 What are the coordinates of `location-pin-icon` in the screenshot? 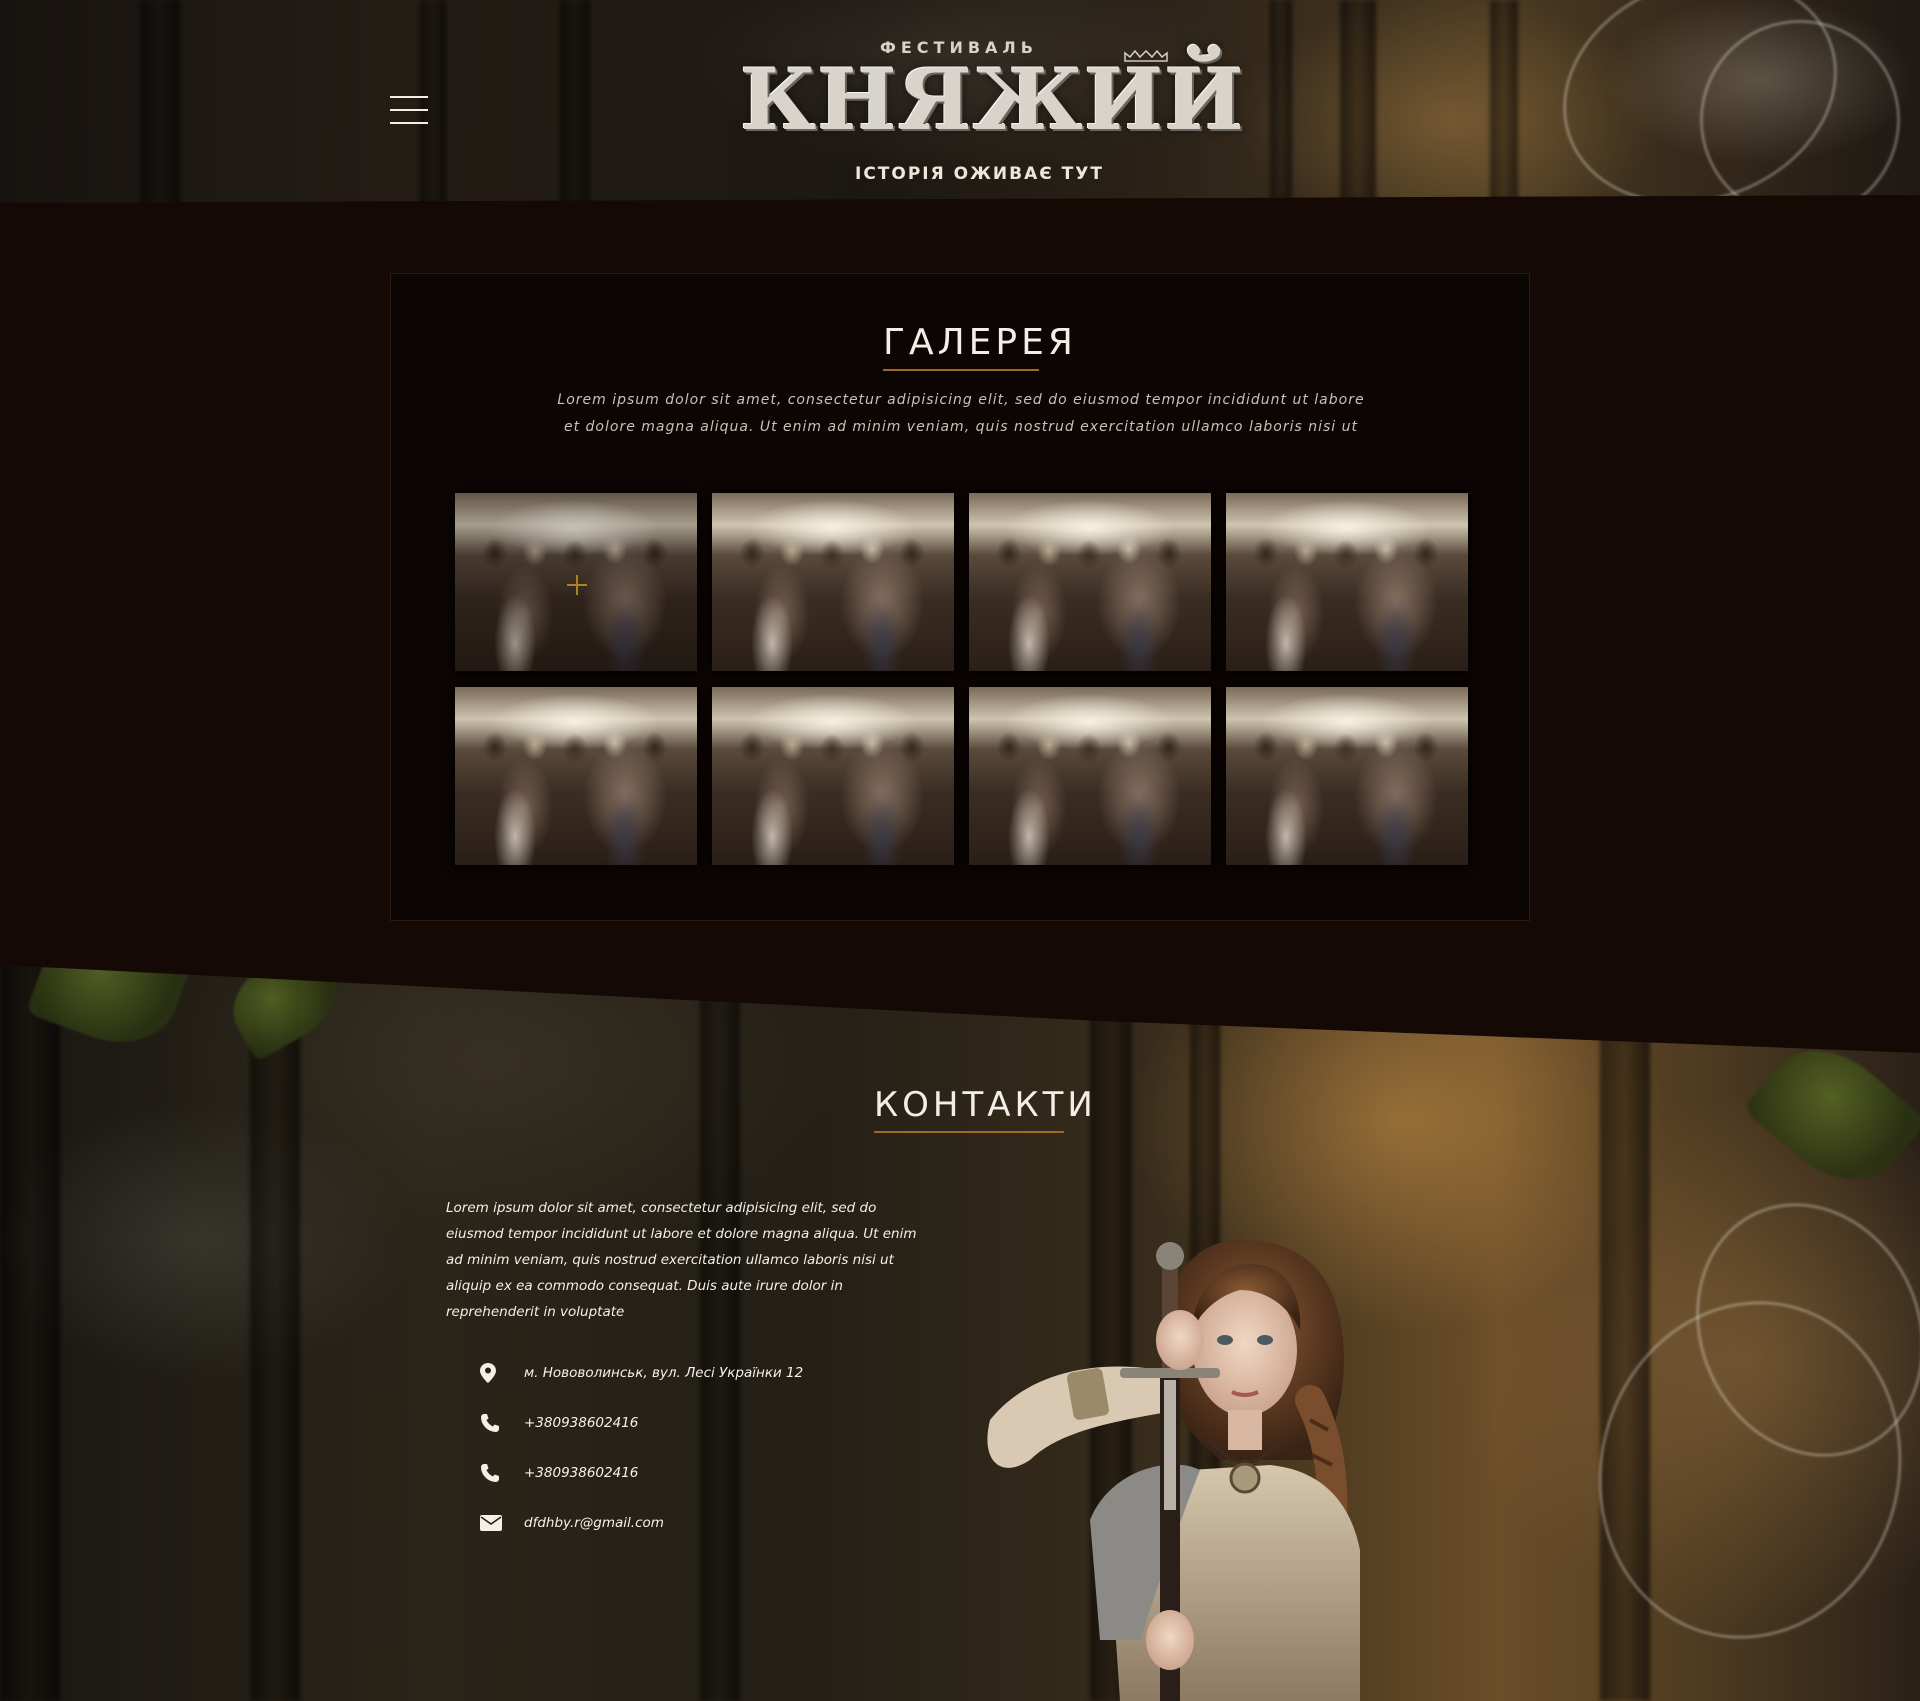 It's located at (502, 1373).